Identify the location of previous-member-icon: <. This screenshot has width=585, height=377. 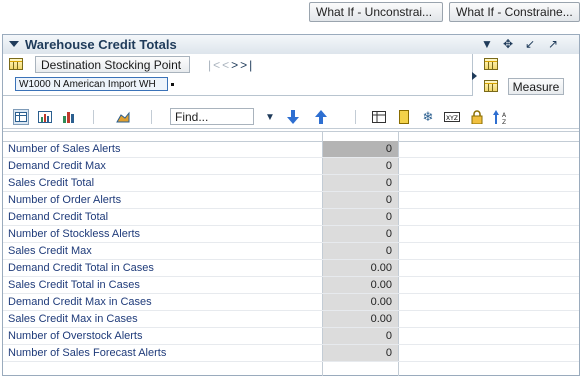
(226, 65).